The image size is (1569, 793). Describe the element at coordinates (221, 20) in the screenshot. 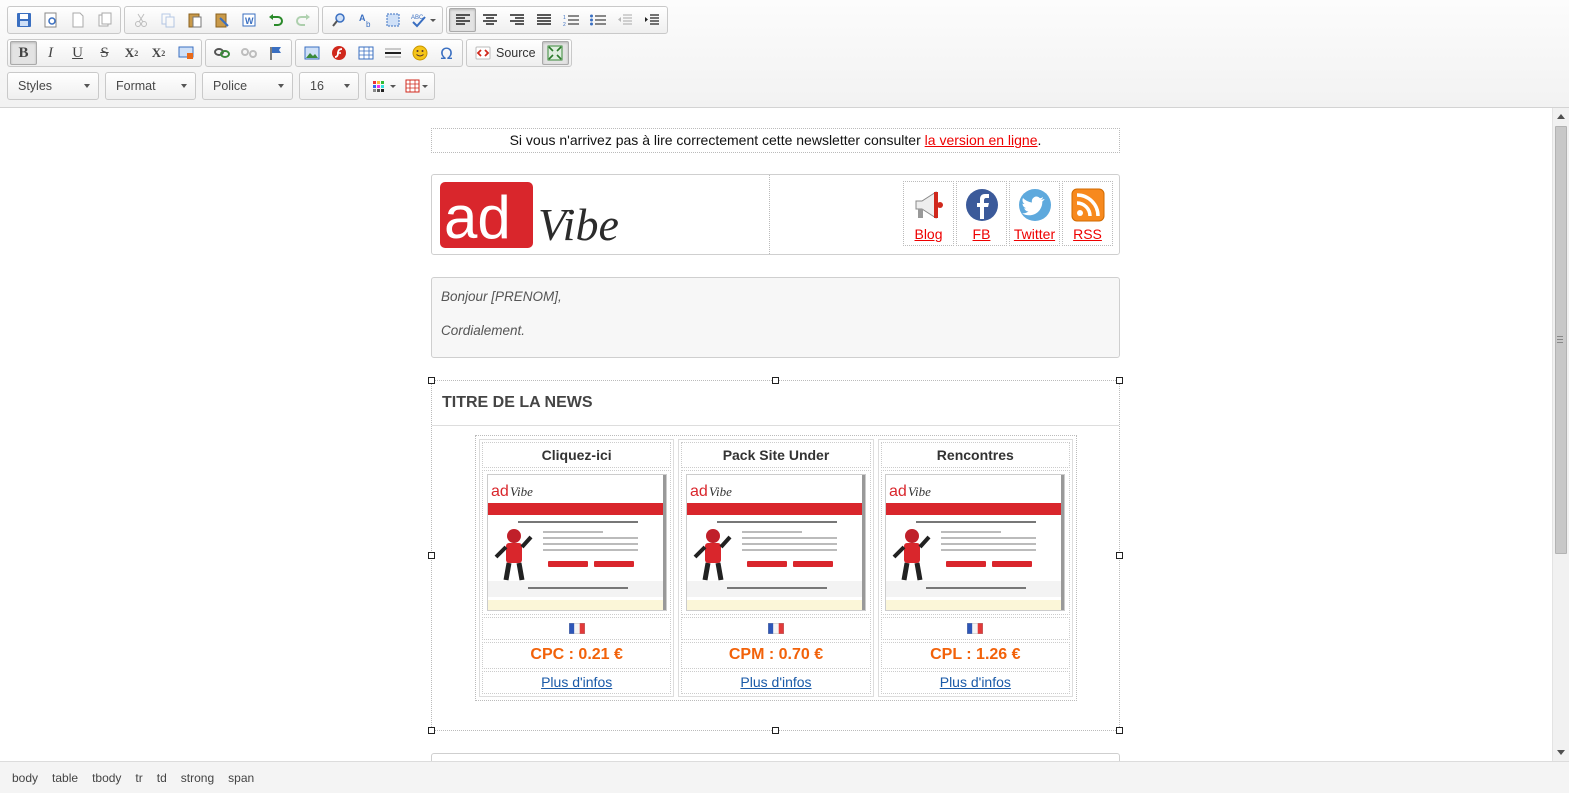

I see `paste-text-icon` at that location.